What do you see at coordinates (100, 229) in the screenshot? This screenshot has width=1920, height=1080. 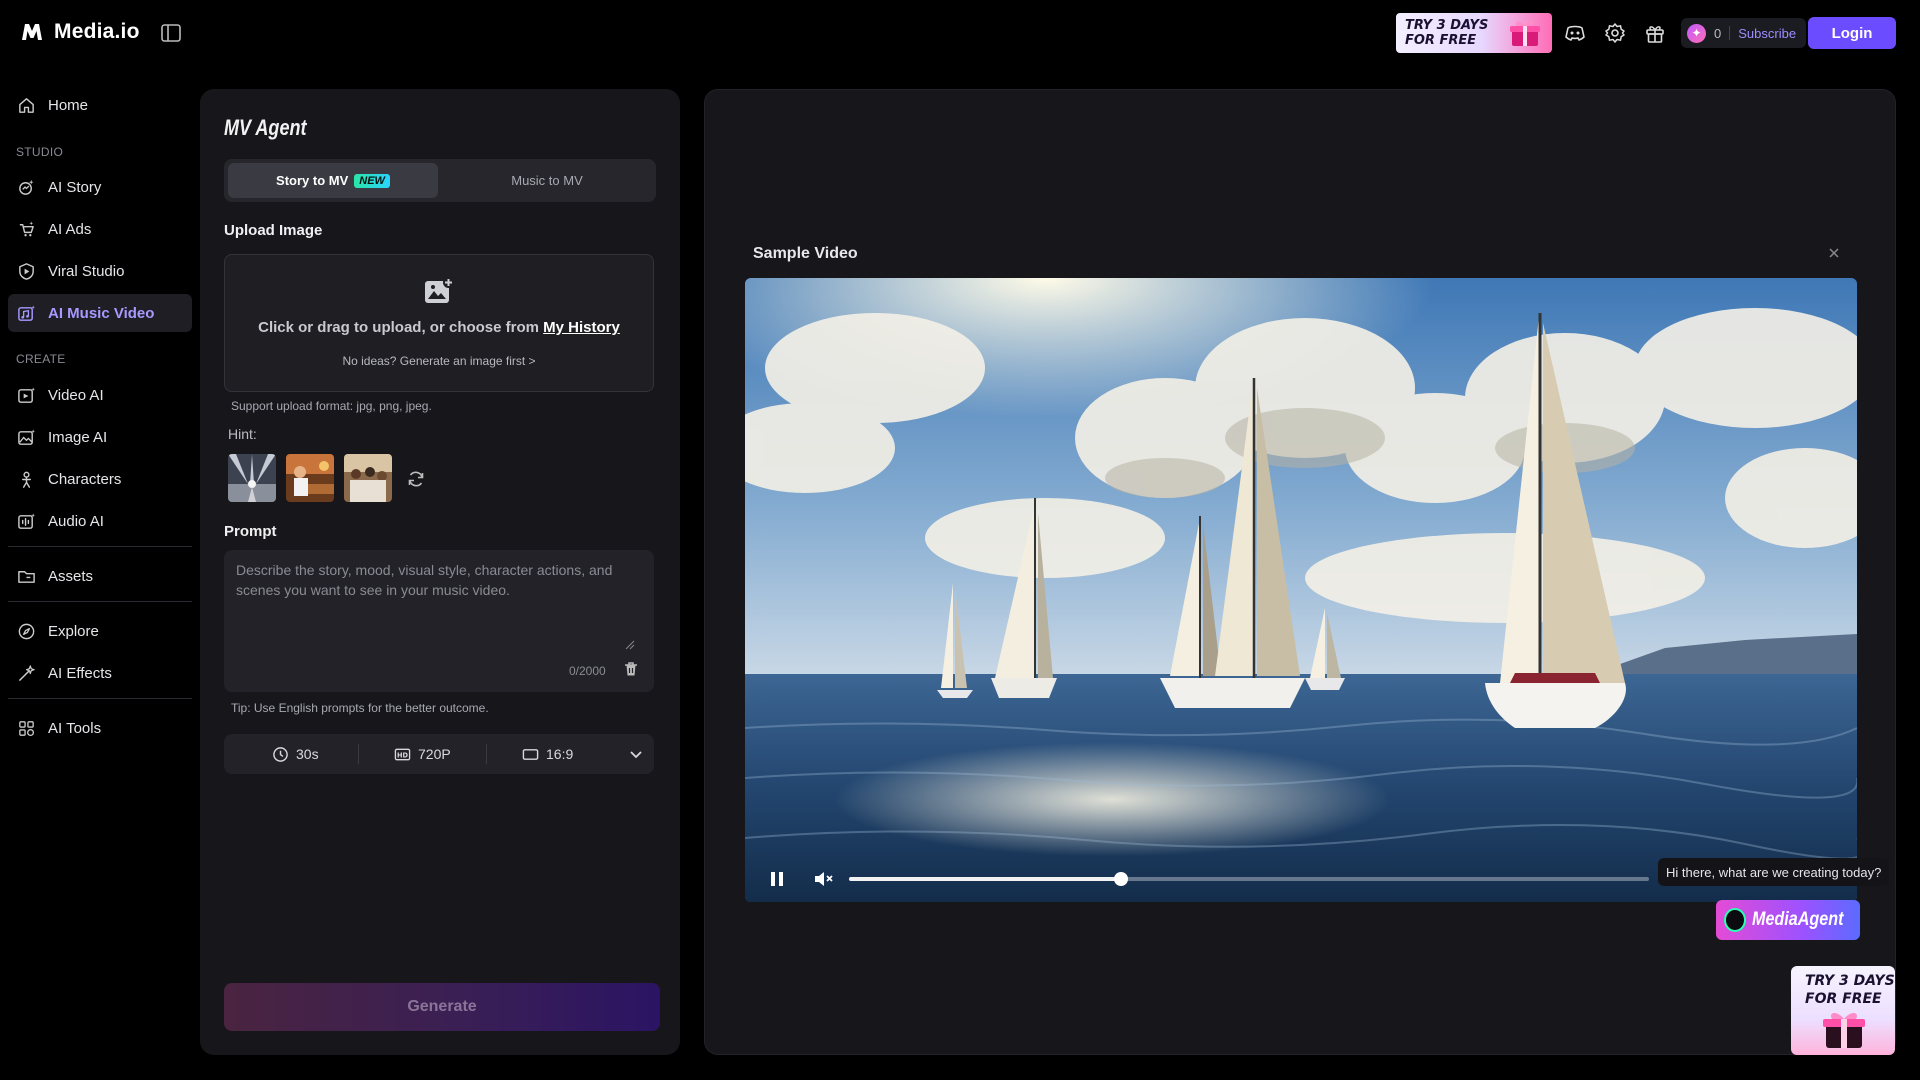 I see `sidebar-item-ai-ads: AI Ads` at bounding box center [100, 229].